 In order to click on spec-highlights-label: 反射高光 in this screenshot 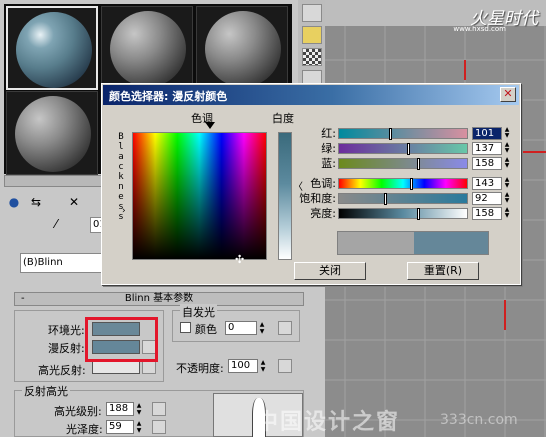, I will do `click(46, 391)`.